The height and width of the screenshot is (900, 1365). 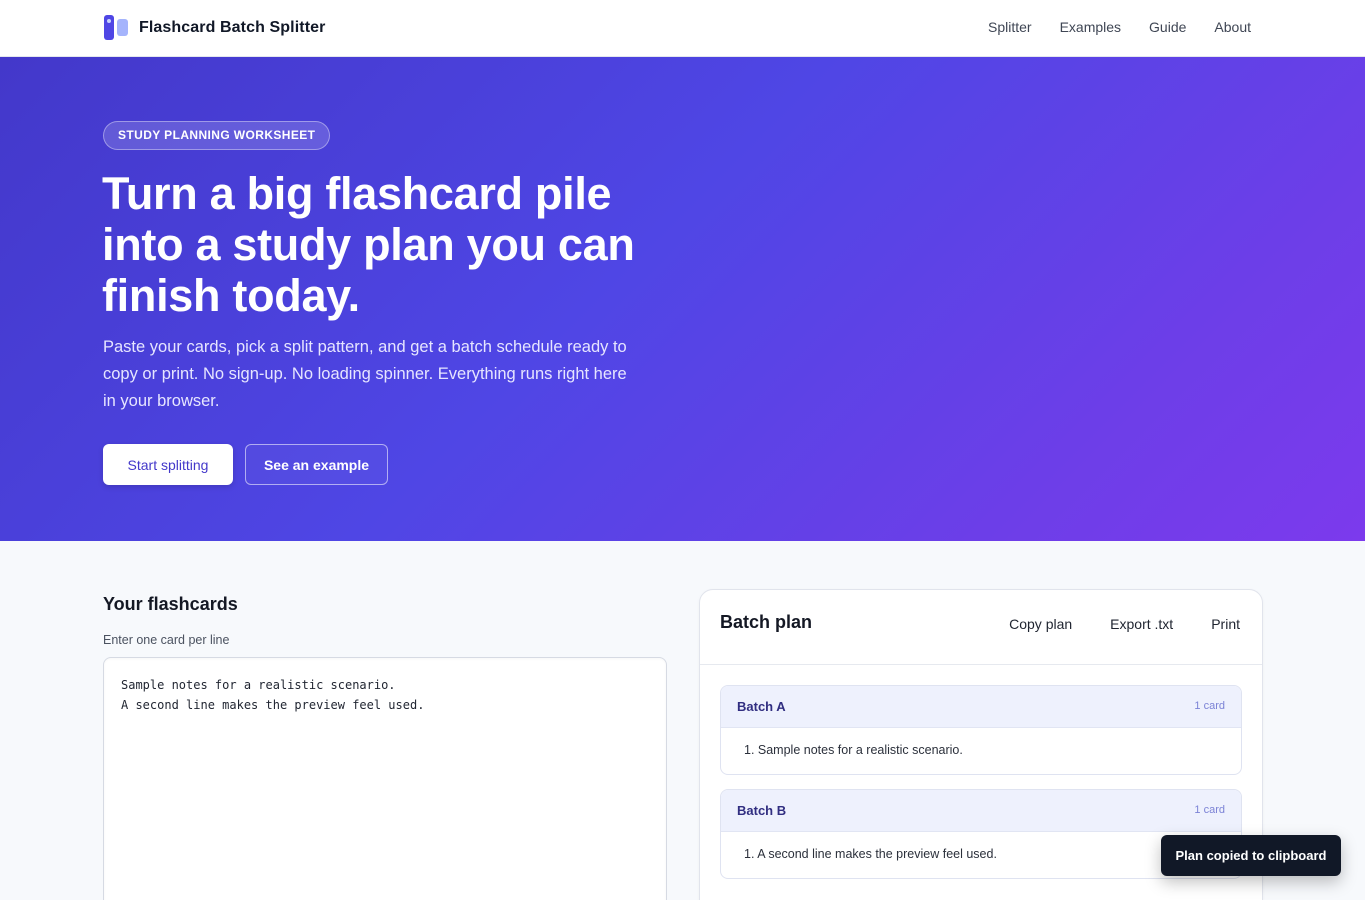 I want to click on brand: Flashcard Batch Splitter, so click(x=214, y=28).